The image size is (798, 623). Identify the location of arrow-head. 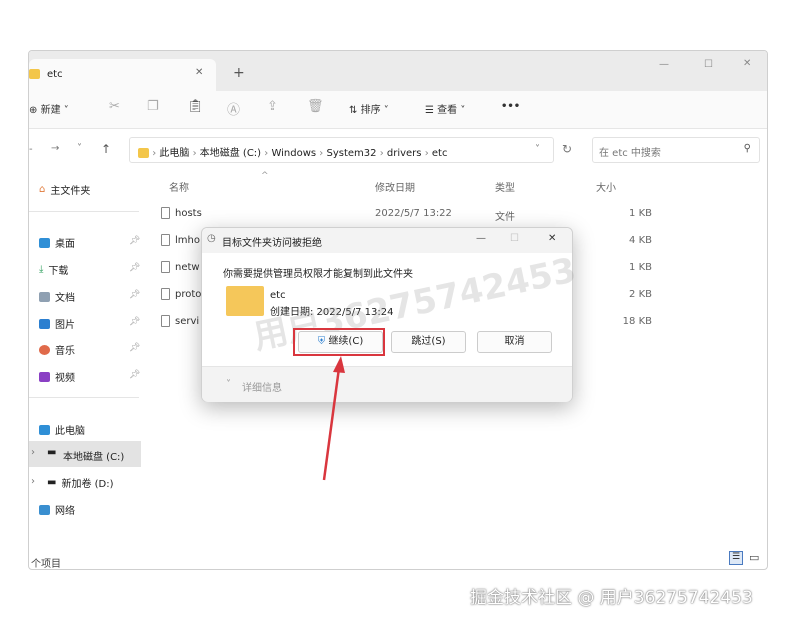
(339, 364).